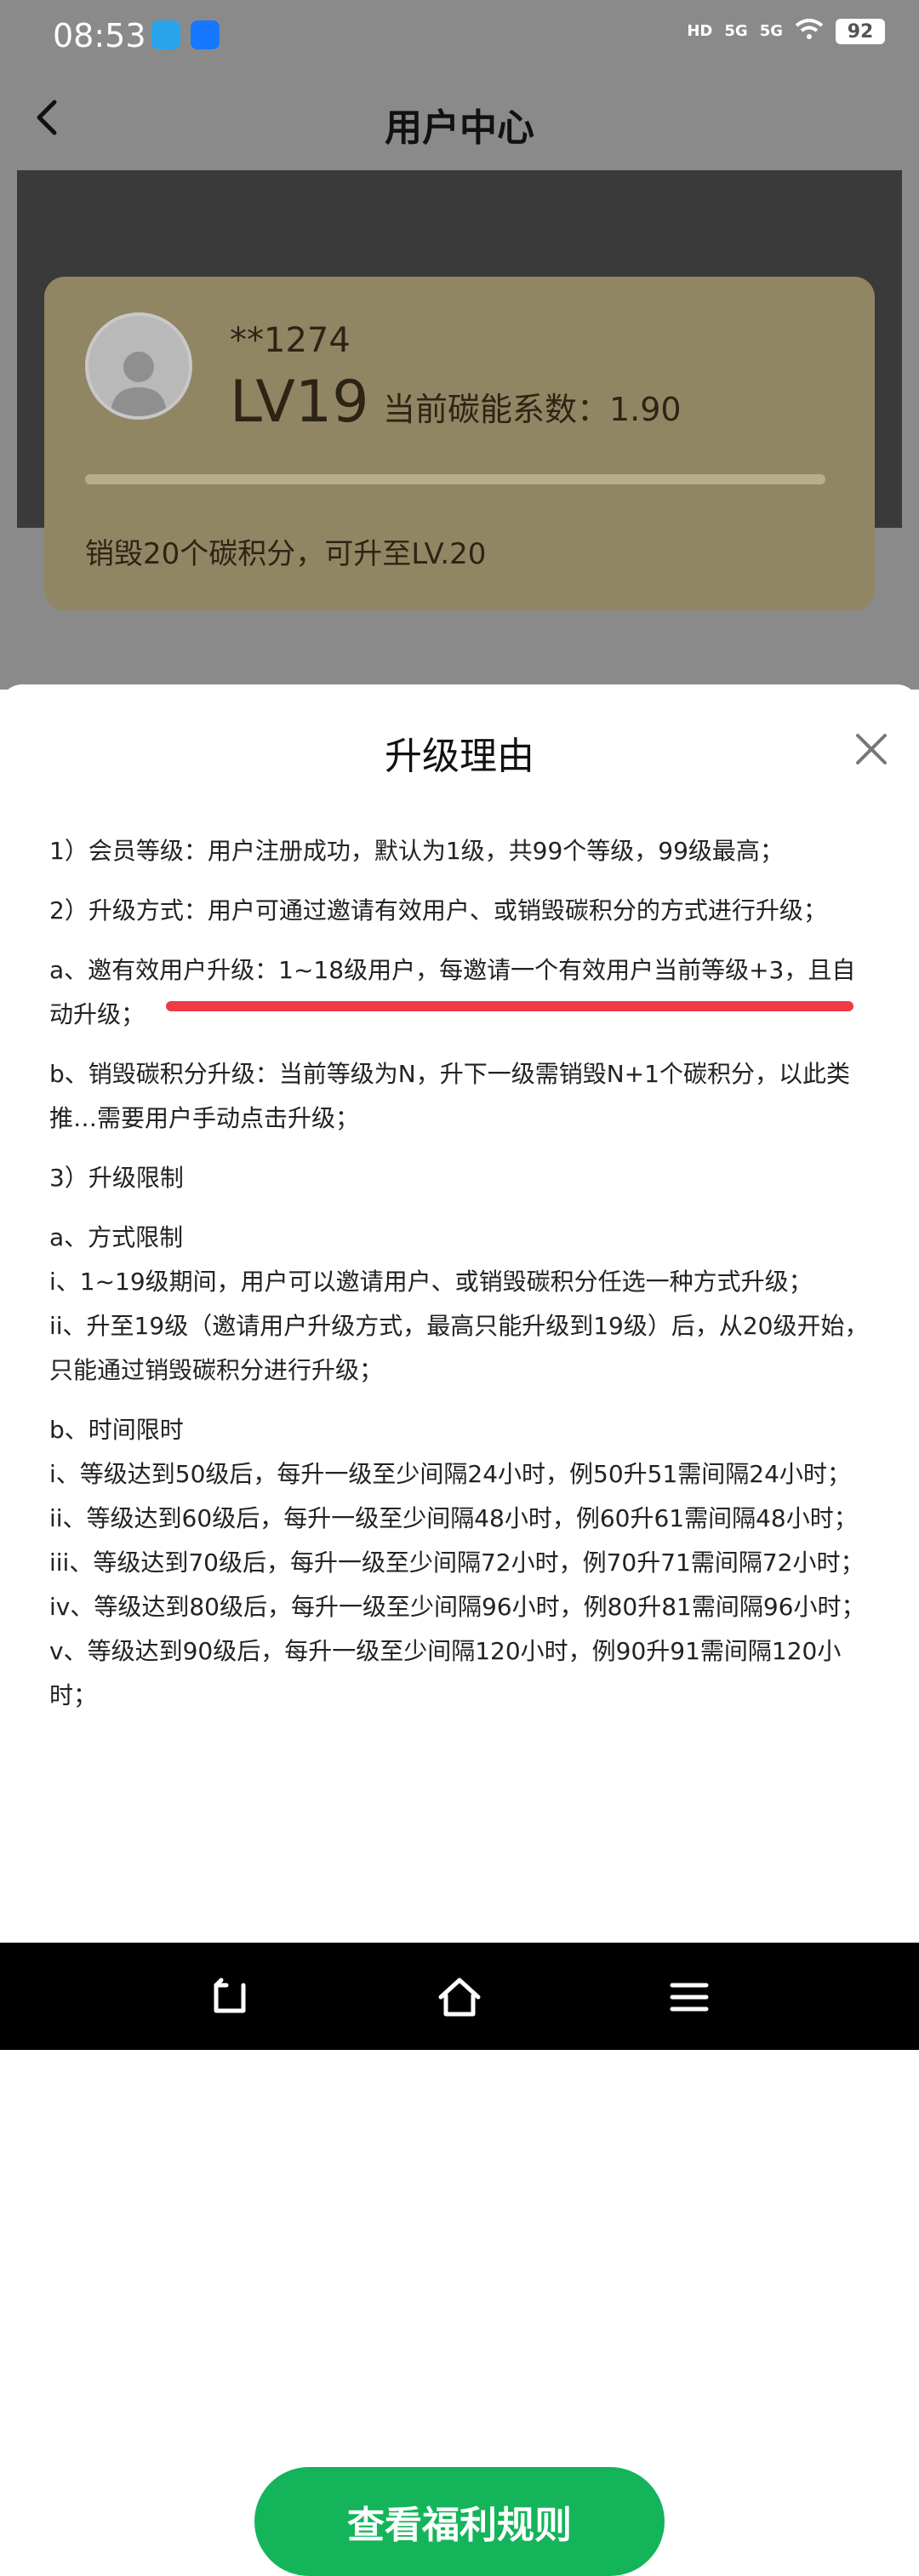  I want to click on system-nav-bar, so click(459, 1997).